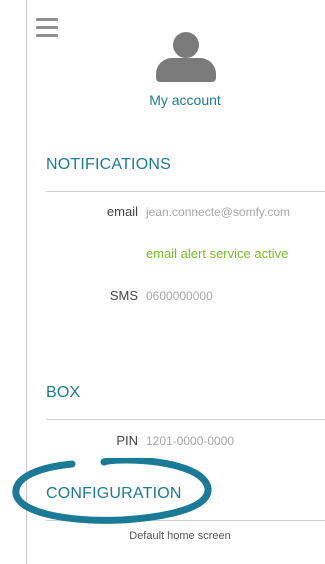 This screenshot has width=325, height=564. I want to click on pin-field: 1201-0000-0000, so click(190, 441).